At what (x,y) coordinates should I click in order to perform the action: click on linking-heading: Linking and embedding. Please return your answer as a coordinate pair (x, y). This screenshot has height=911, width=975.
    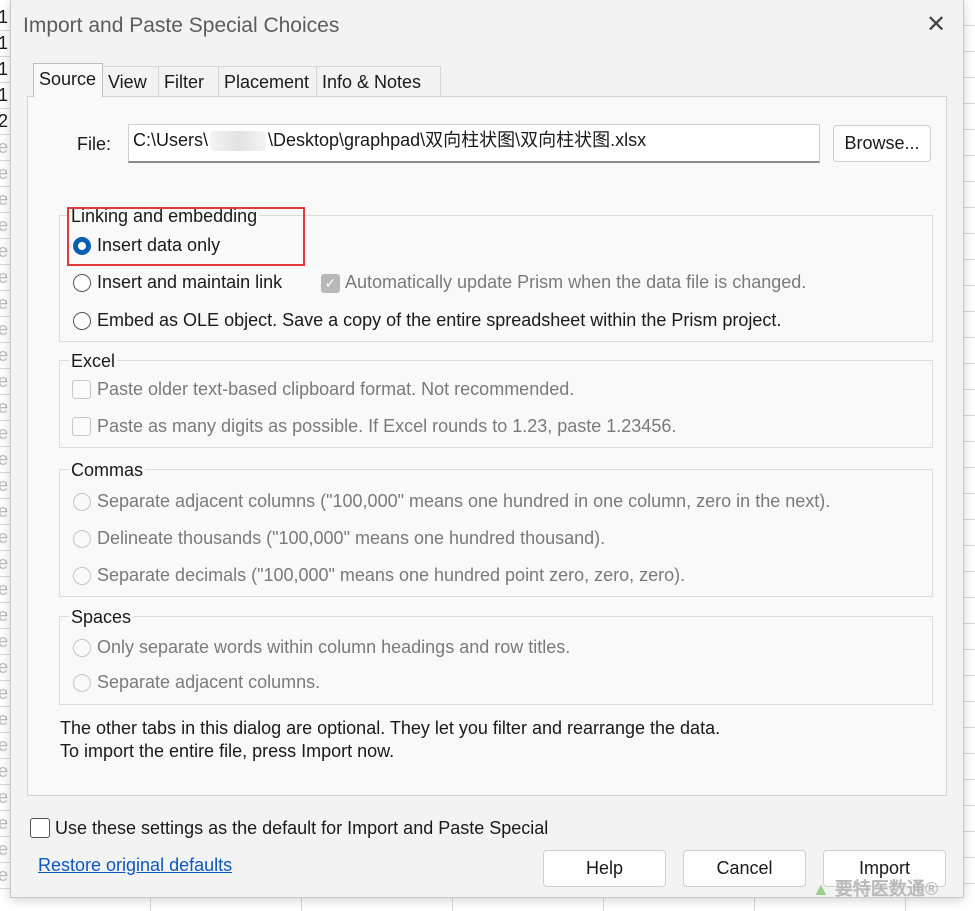
    Looking at the image, I should click on (164, 216).